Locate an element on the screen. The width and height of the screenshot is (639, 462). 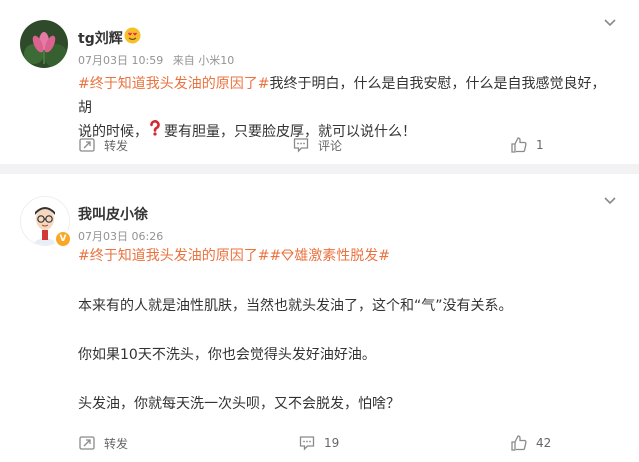
post-meta: 07月03日 06:26 is located at coordinates (123, 236).